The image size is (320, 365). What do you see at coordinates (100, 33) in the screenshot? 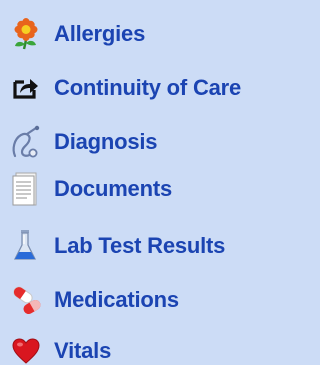
I see `nav-item-label: Allergies` at bounding box center [100, 33].